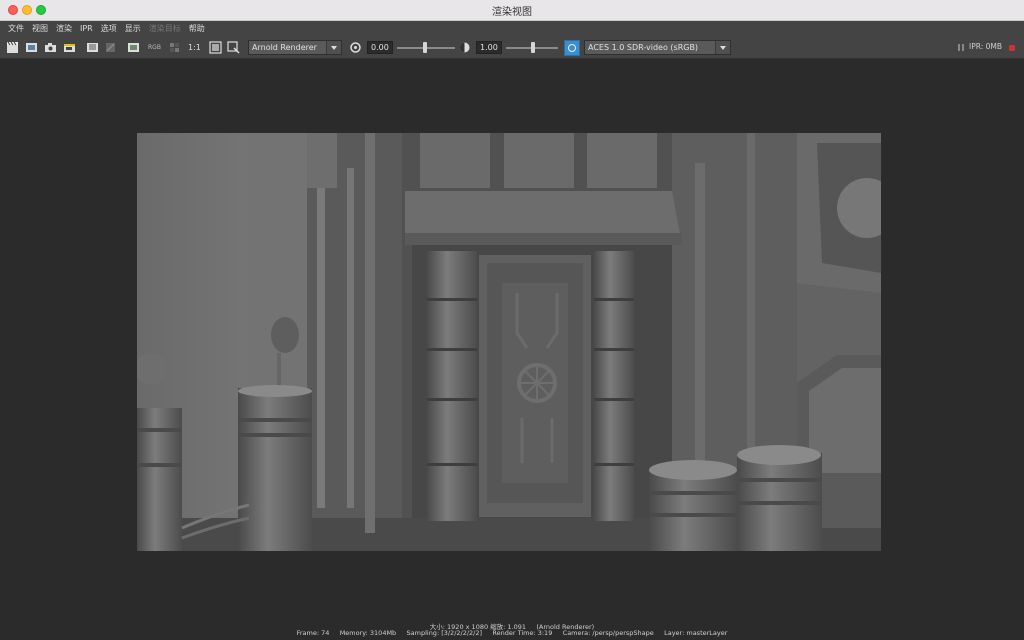 Image resolution: width=1024 pixels, height=640 pixels. I want to click on window-title: 渲染视图, so click(512, 12).